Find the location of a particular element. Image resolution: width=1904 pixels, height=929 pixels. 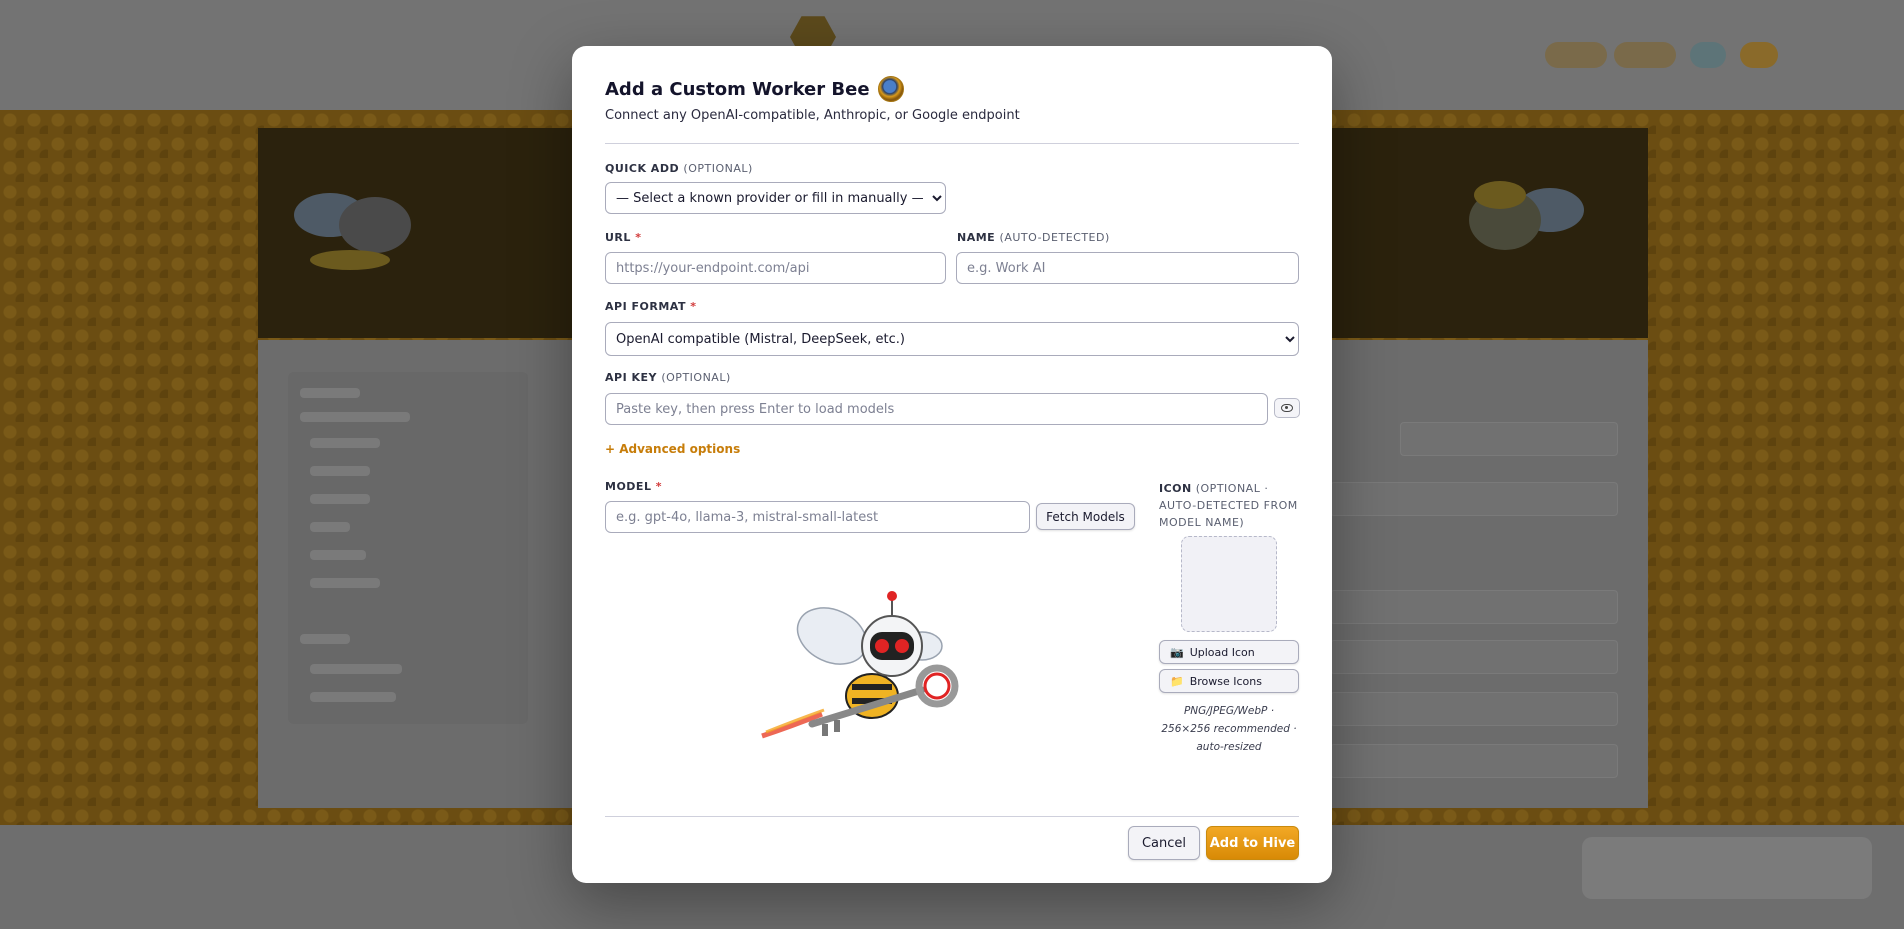

url-label: URL * is located at coordinates (623, 237).